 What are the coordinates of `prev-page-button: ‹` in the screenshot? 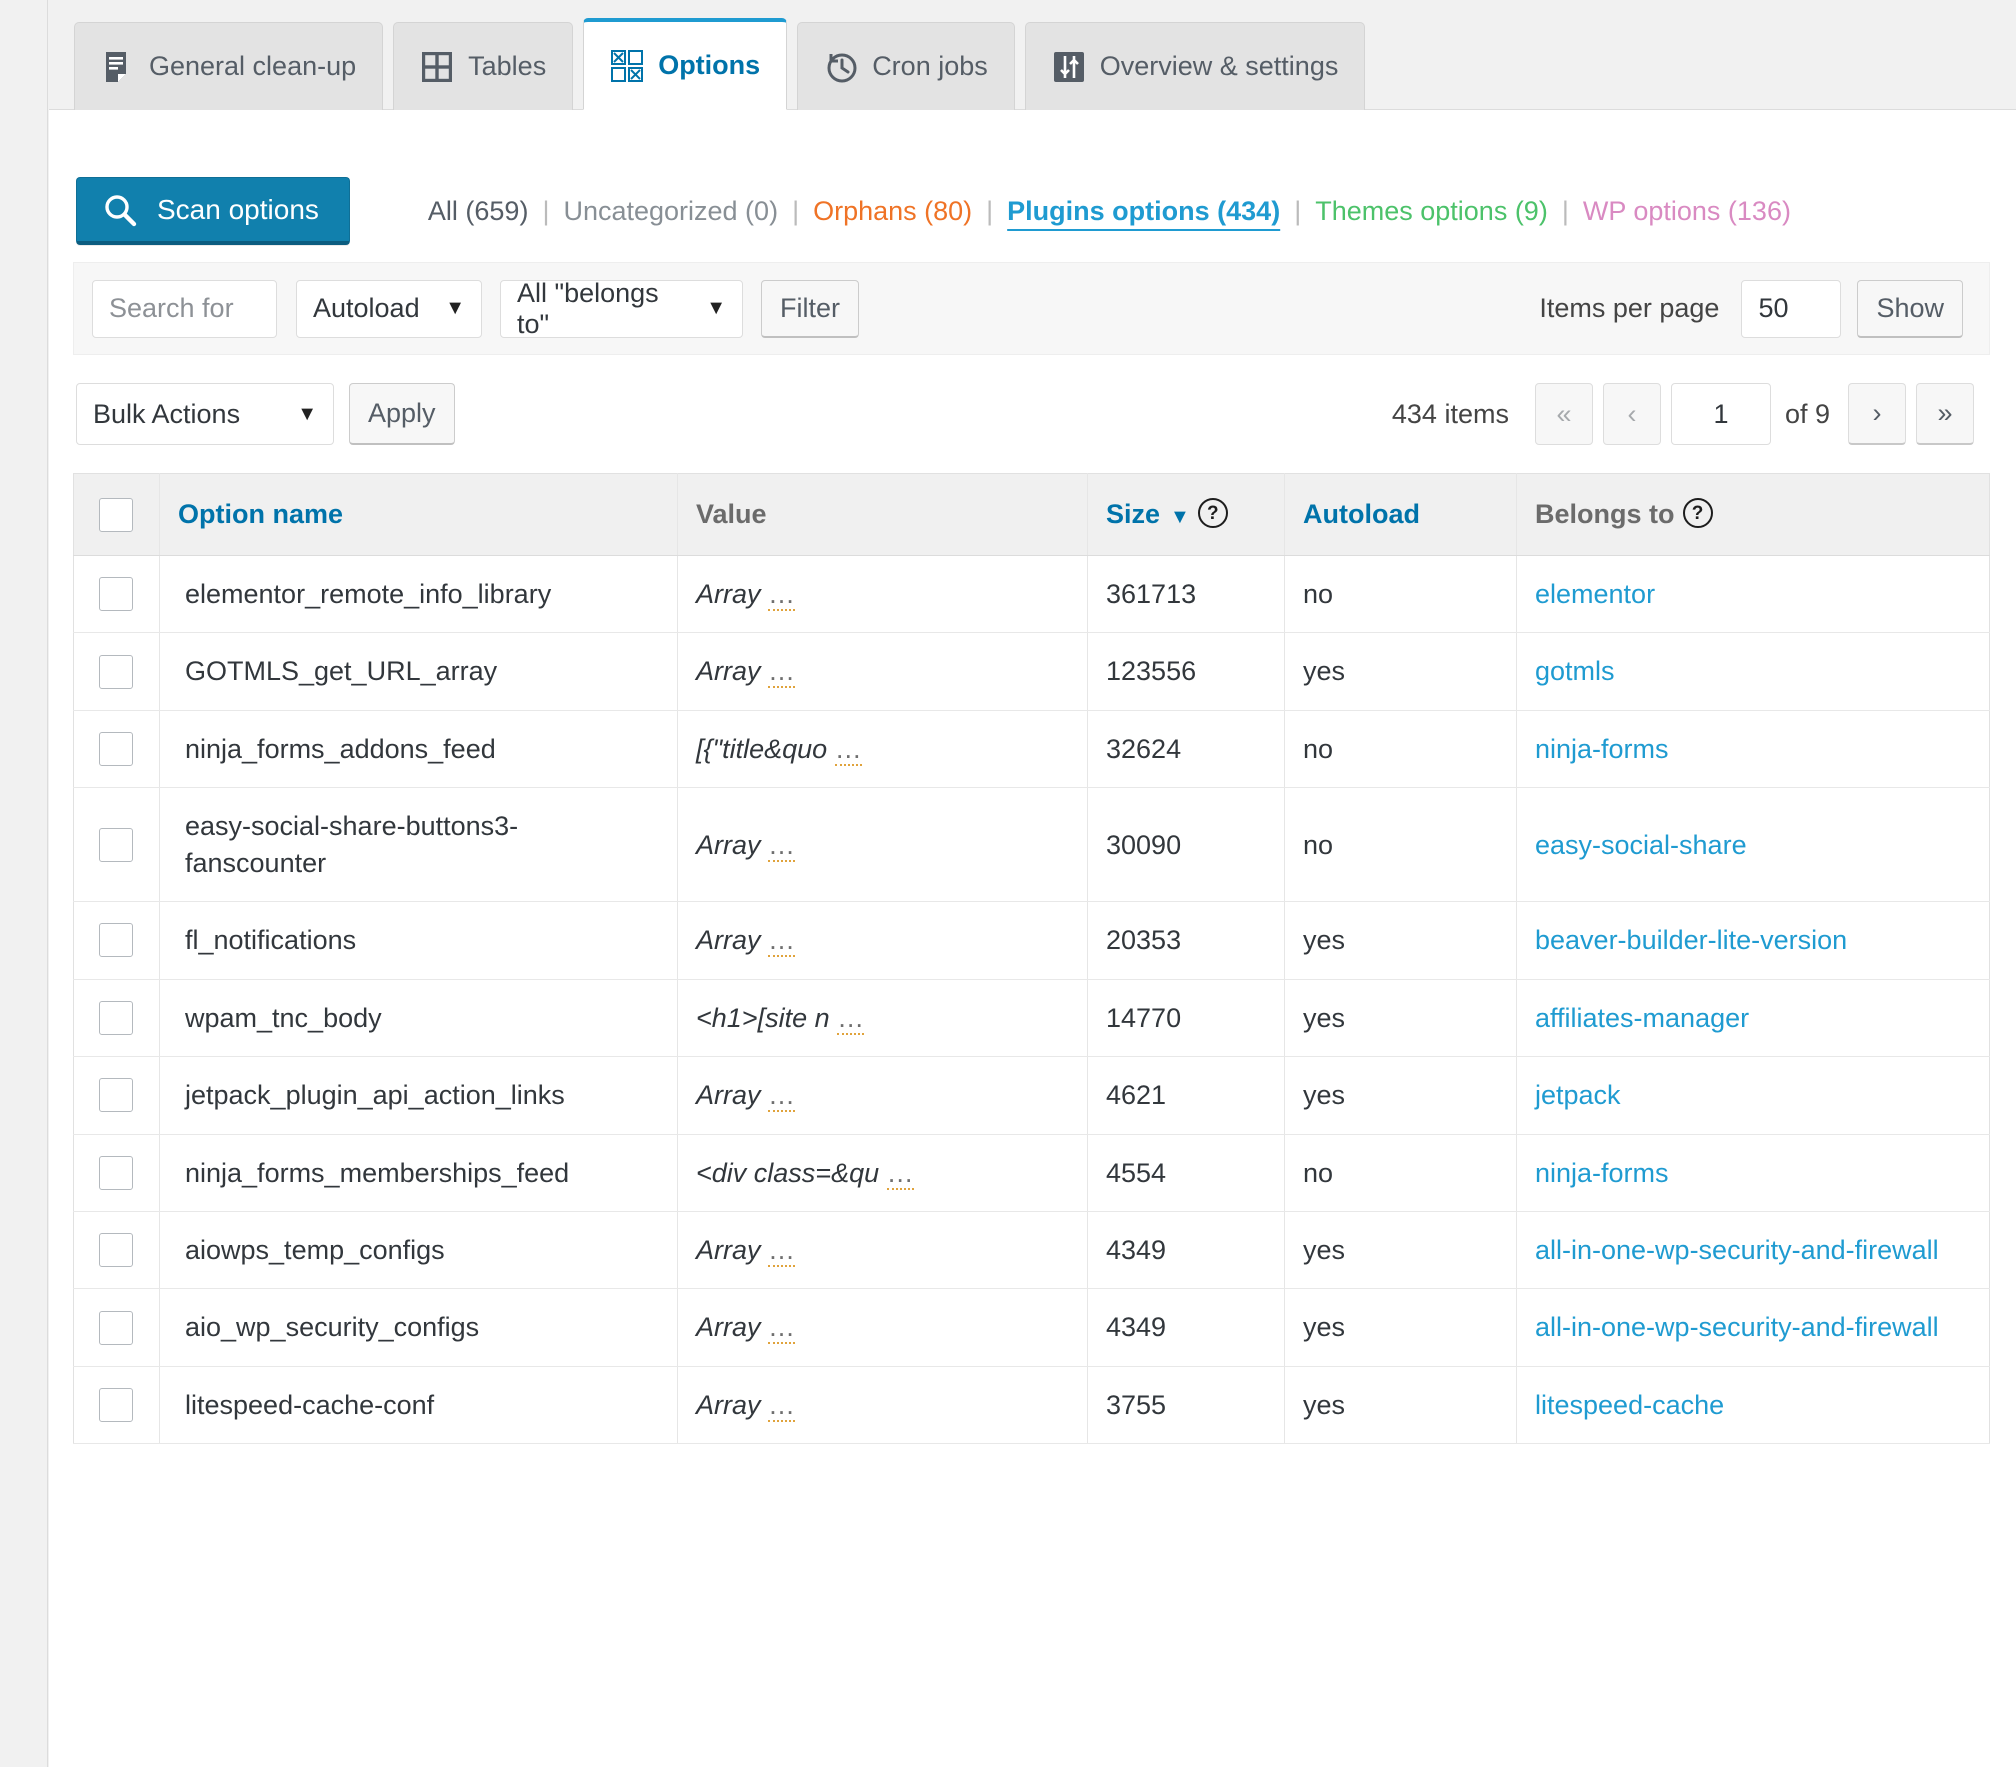 It's located at (1631, 414).